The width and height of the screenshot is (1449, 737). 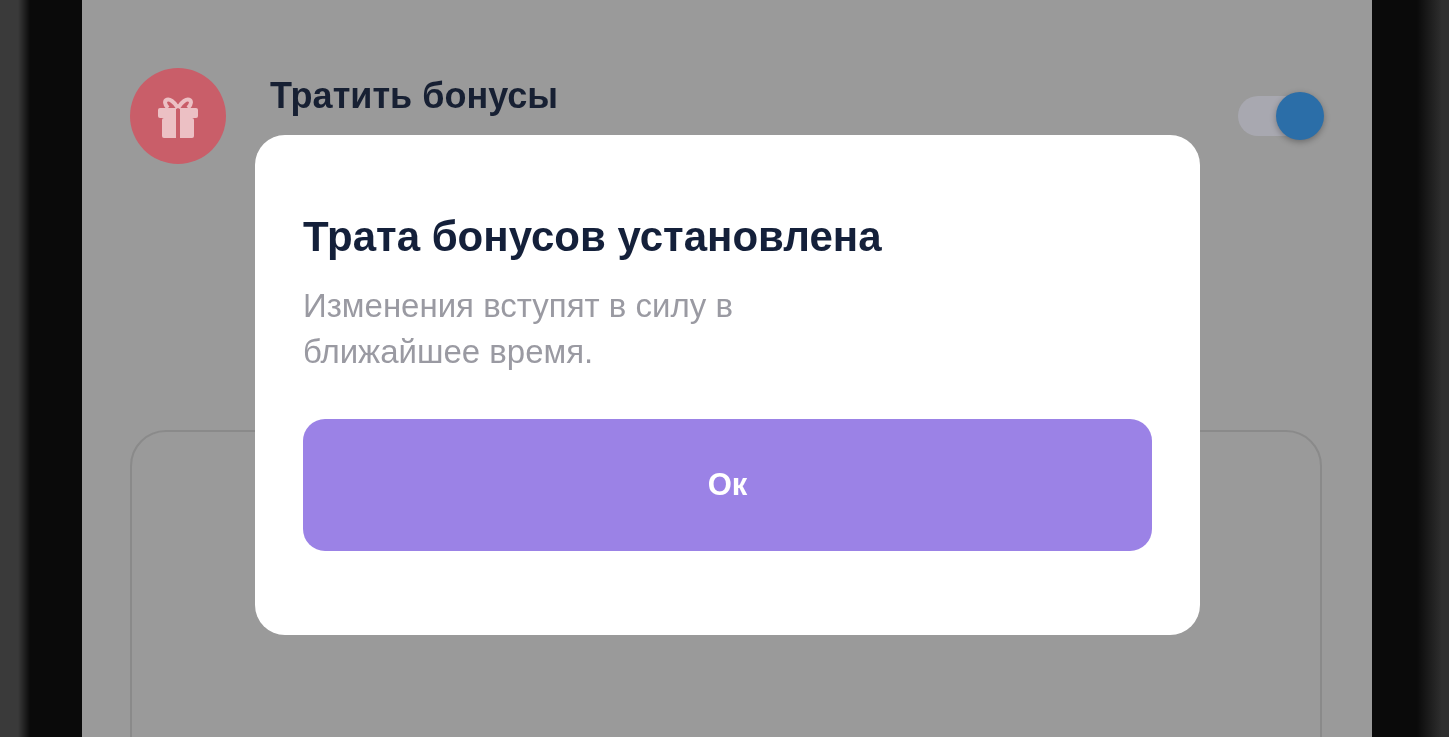 I want to click on dialog-message: Изменения вступят в силу в ближайшее время., so click(x=518, y=329).